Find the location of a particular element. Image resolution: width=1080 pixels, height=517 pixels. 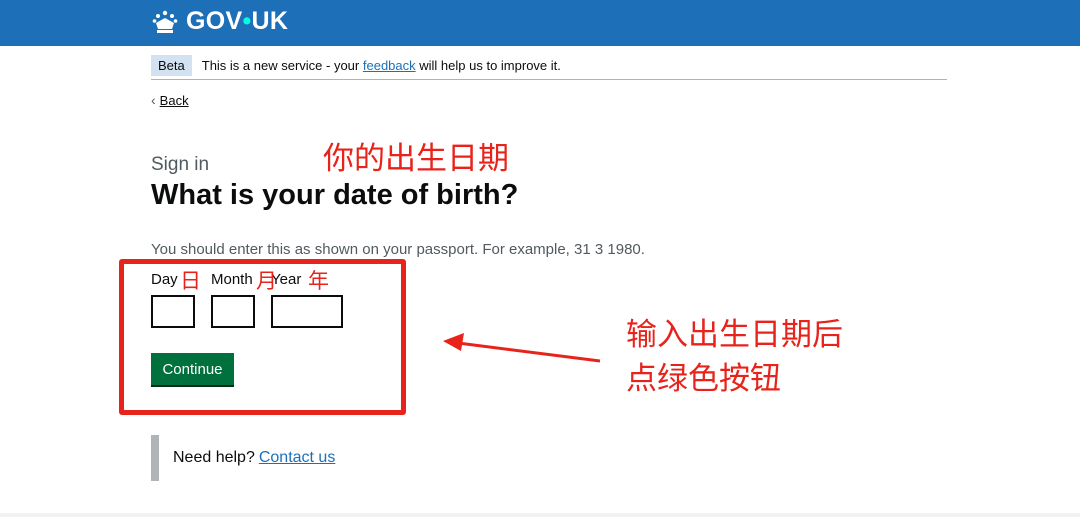

annotation-arrow-icon is located at coordinates (522, 348).